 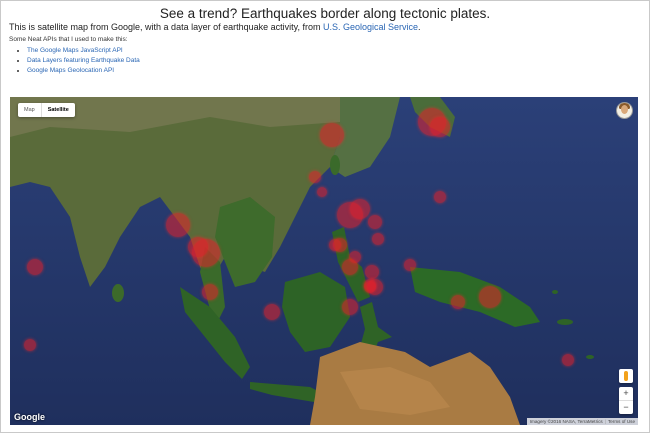 What do you see at coordinates (70, 70) in the screenshot?
I see `api-link-geolocation: Google Maps Geolocation API` at bounding box center [70, 70].